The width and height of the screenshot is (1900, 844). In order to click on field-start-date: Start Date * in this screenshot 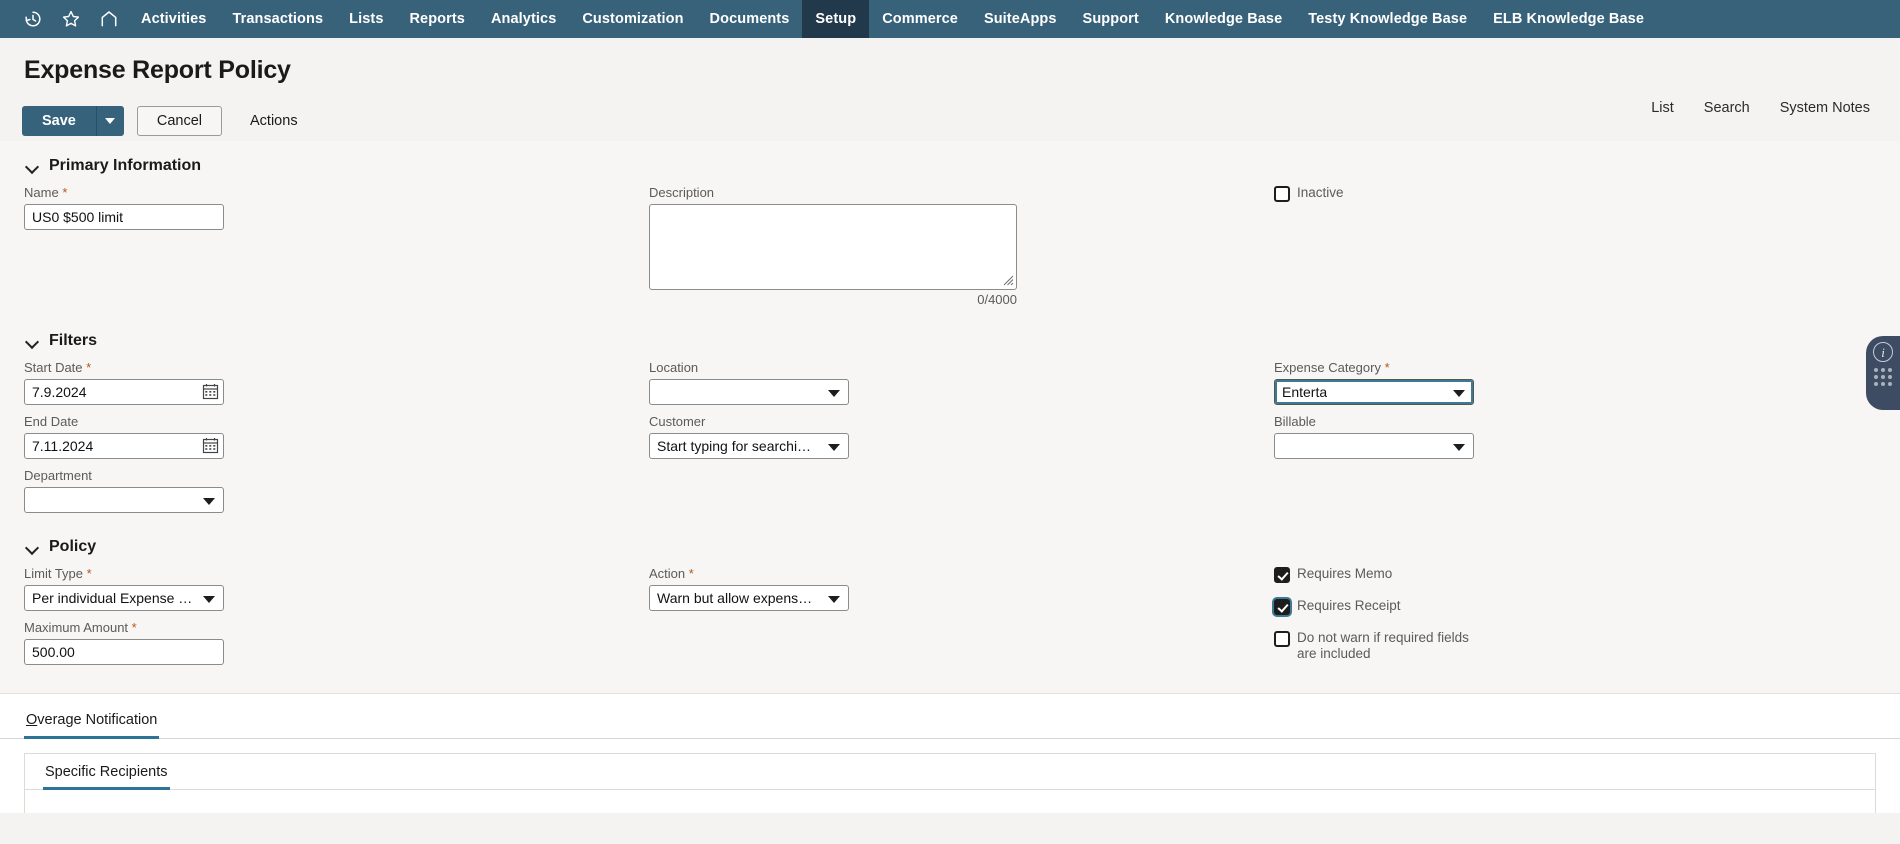, I will do `click(336, 382)`.